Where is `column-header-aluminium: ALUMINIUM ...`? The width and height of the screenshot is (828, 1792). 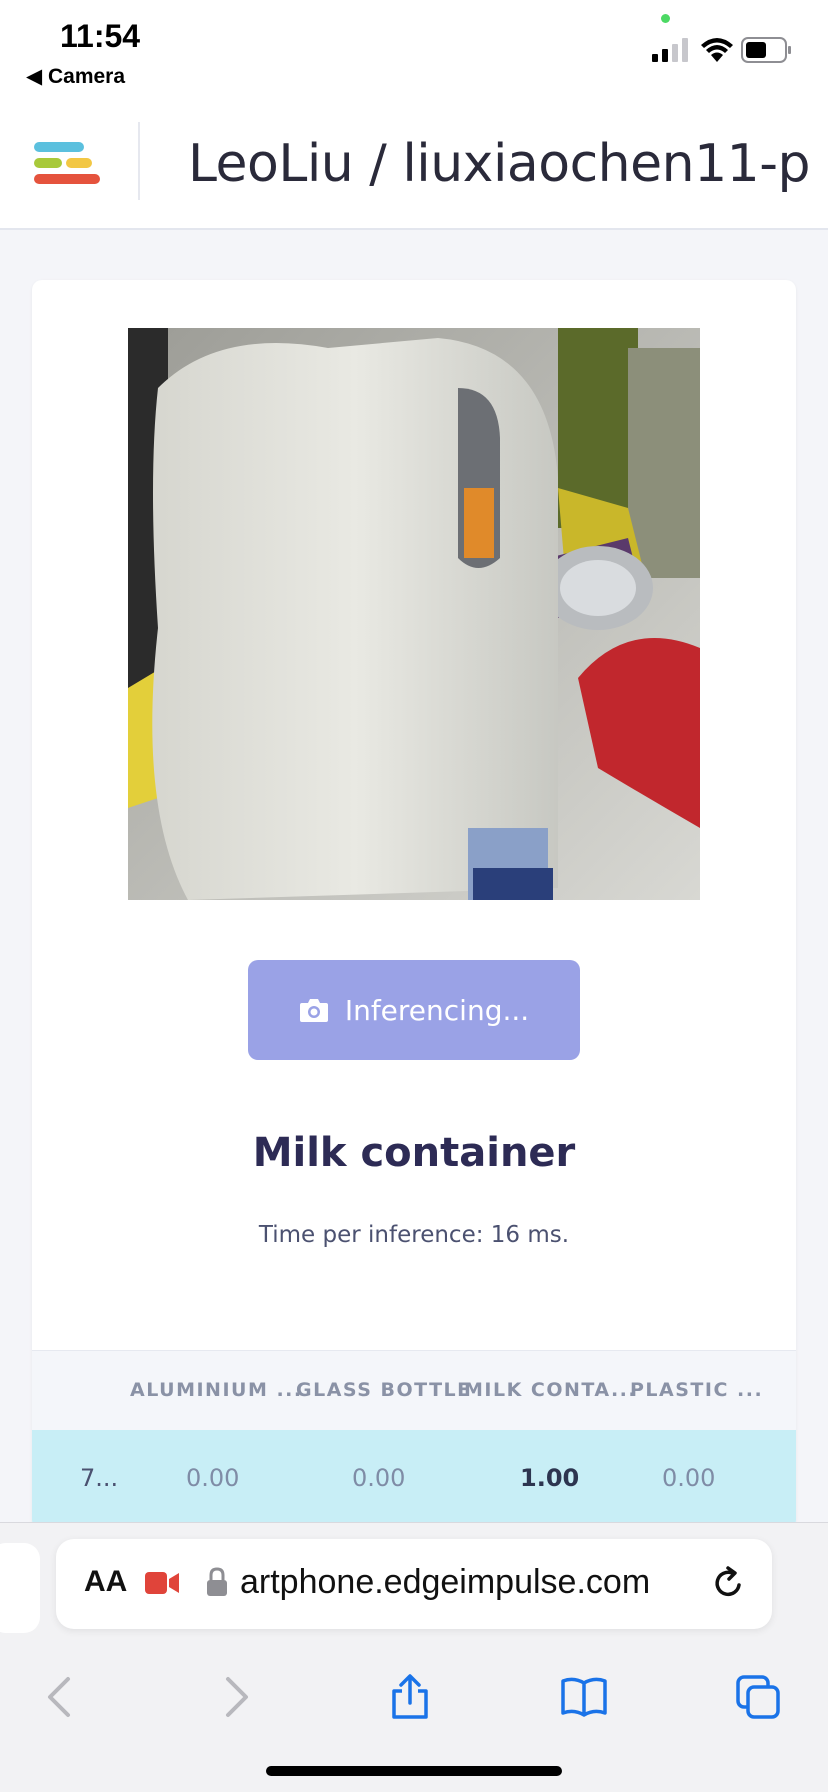
column-header-aluminium: ALUMINIUM ... is located at coordinates (216, 1390).